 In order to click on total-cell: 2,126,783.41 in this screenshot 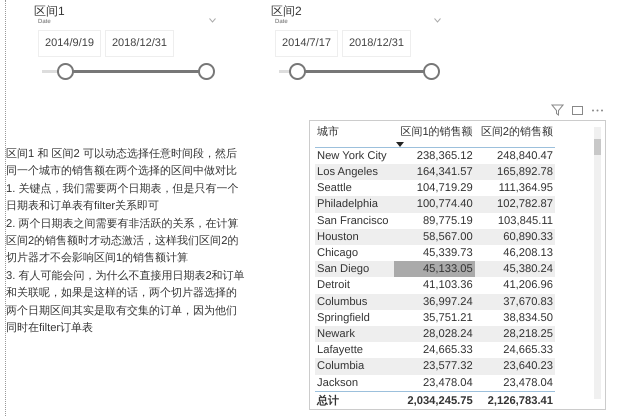, I will do `click(514, 401)`.